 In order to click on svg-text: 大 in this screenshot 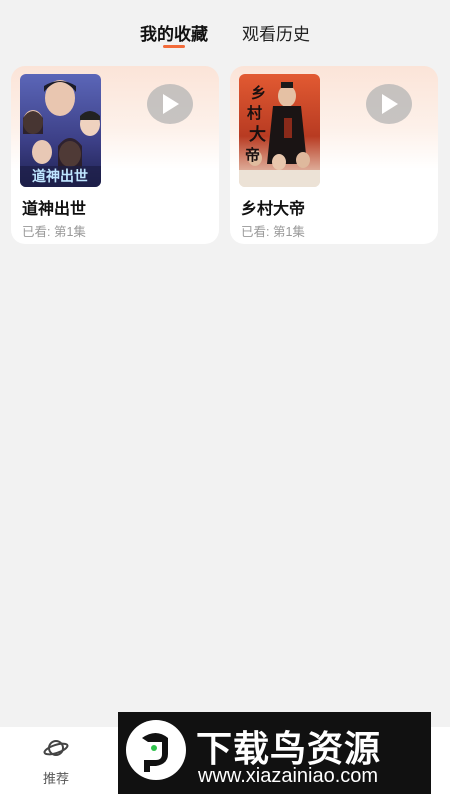, I will do `click(257, 134)`.